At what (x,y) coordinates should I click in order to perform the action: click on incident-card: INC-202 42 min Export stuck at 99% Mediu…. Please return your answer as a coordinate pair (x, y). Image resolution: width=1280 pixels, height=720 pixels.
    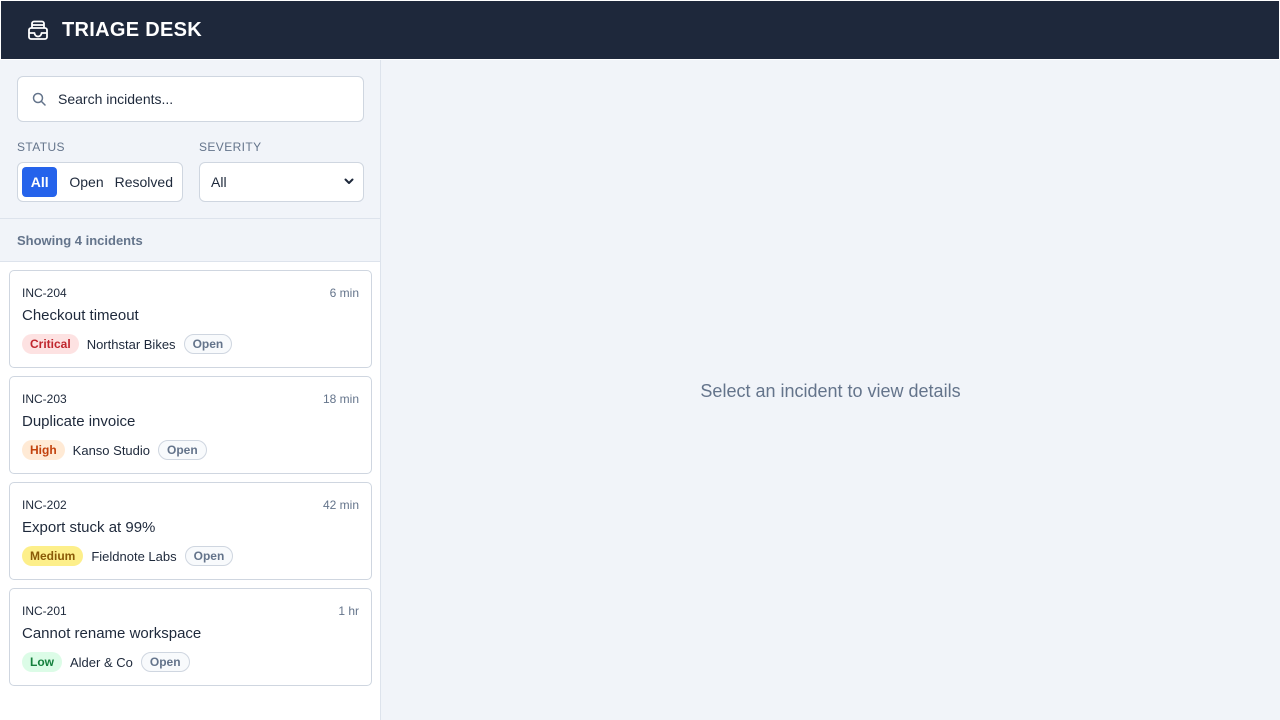
    Looking at the image, I should click on (190, 531).